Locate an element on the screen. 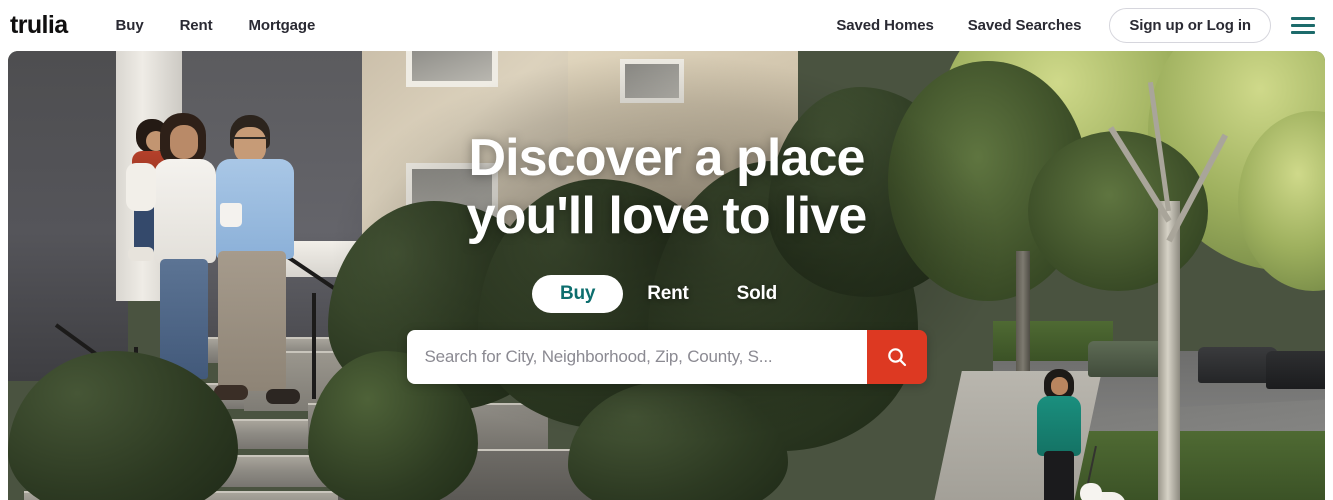 Image resolution: width=1333 pixels, height=500 pixels. search-input is located at coordinates (636, 357).